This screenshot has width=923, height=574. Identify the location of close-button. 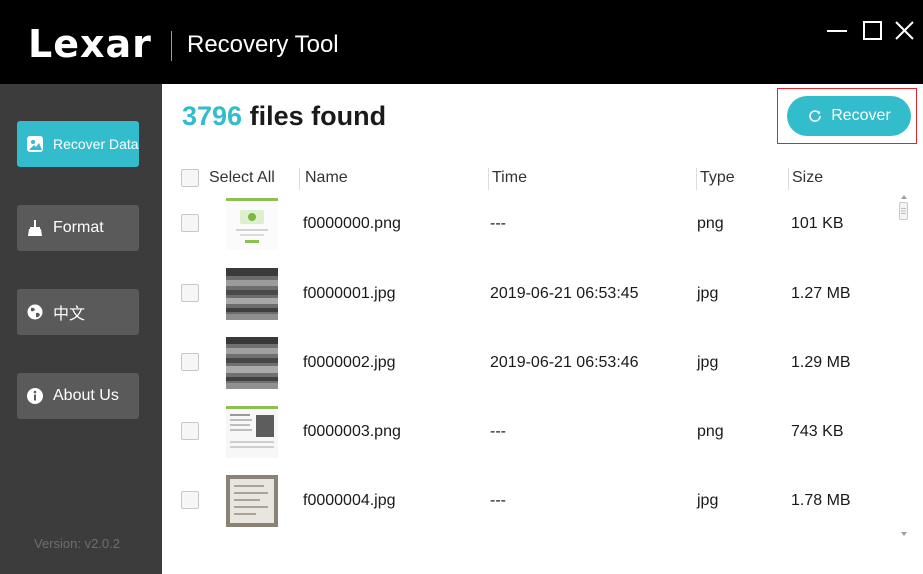
(905, 30).